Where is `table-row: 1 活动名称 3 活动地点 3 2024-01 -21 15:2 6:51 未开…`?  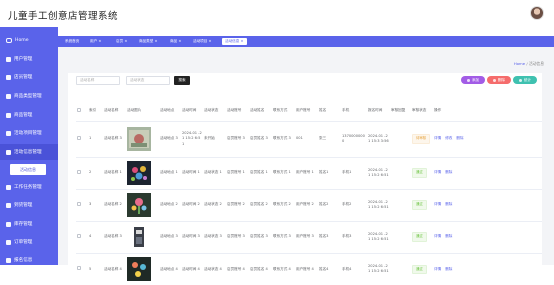
table-row: 1 活动名称 3 活动地点 3 2024-01 -21 15:2 6:51 未开… is located at coordinates (309, 139).